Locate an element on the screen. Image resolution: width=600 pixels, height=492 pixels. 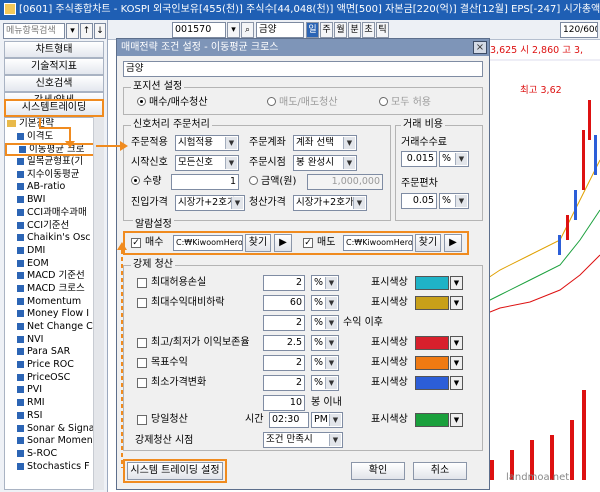
menu-technical-indicator: 기술적지표 is located at coordinates (54, 66).